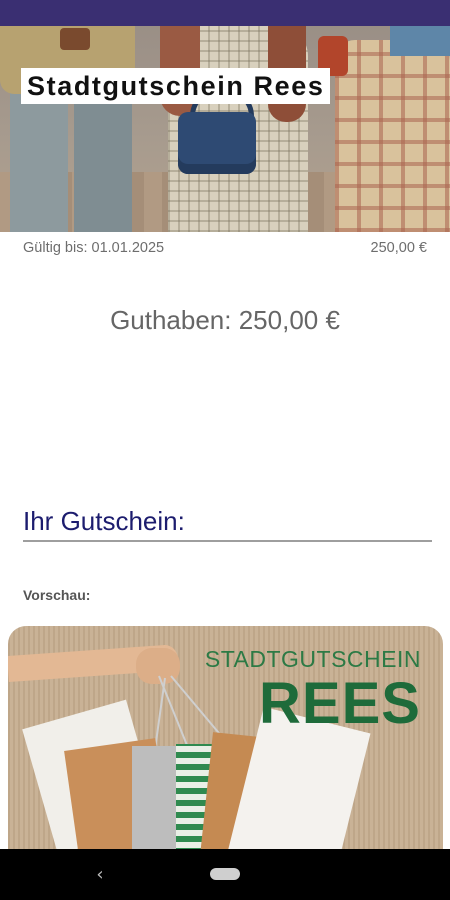 The width and height of the screenshot is (450, 900). I want to click on section-divider, so click(227, 541).